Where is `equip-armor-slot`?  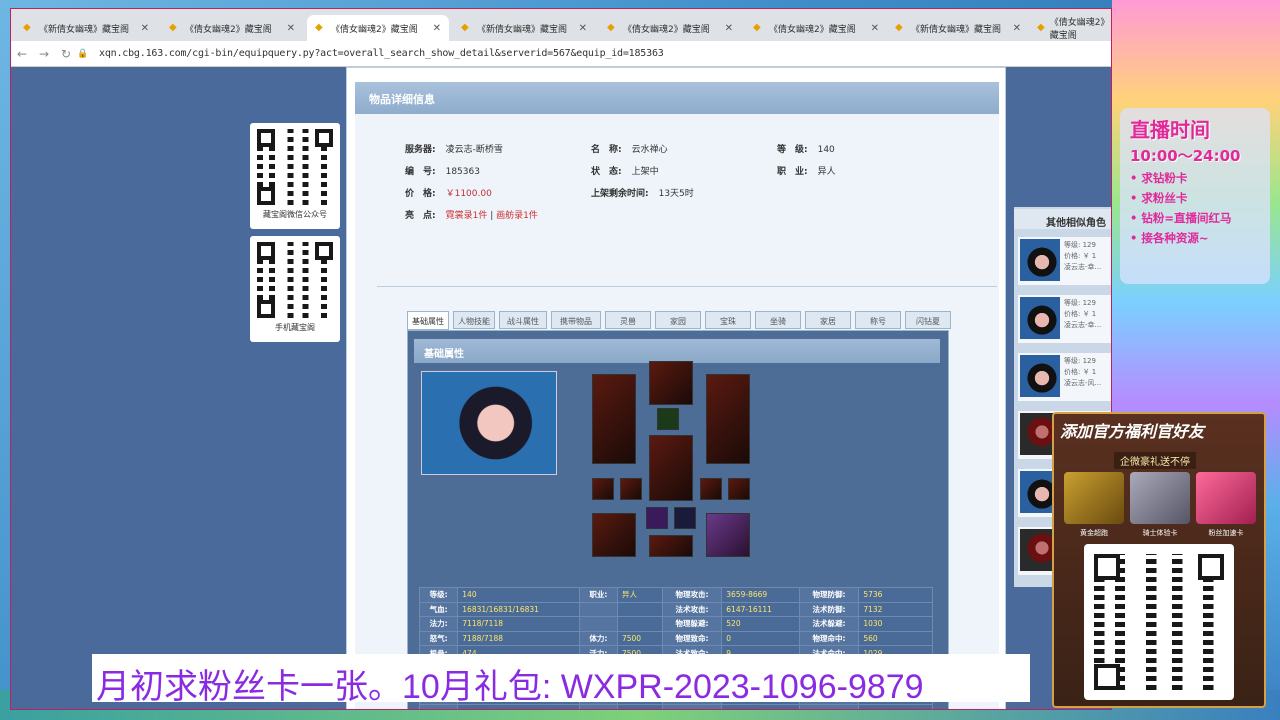
equip-armor-slot is located at coordinates (671, 468).